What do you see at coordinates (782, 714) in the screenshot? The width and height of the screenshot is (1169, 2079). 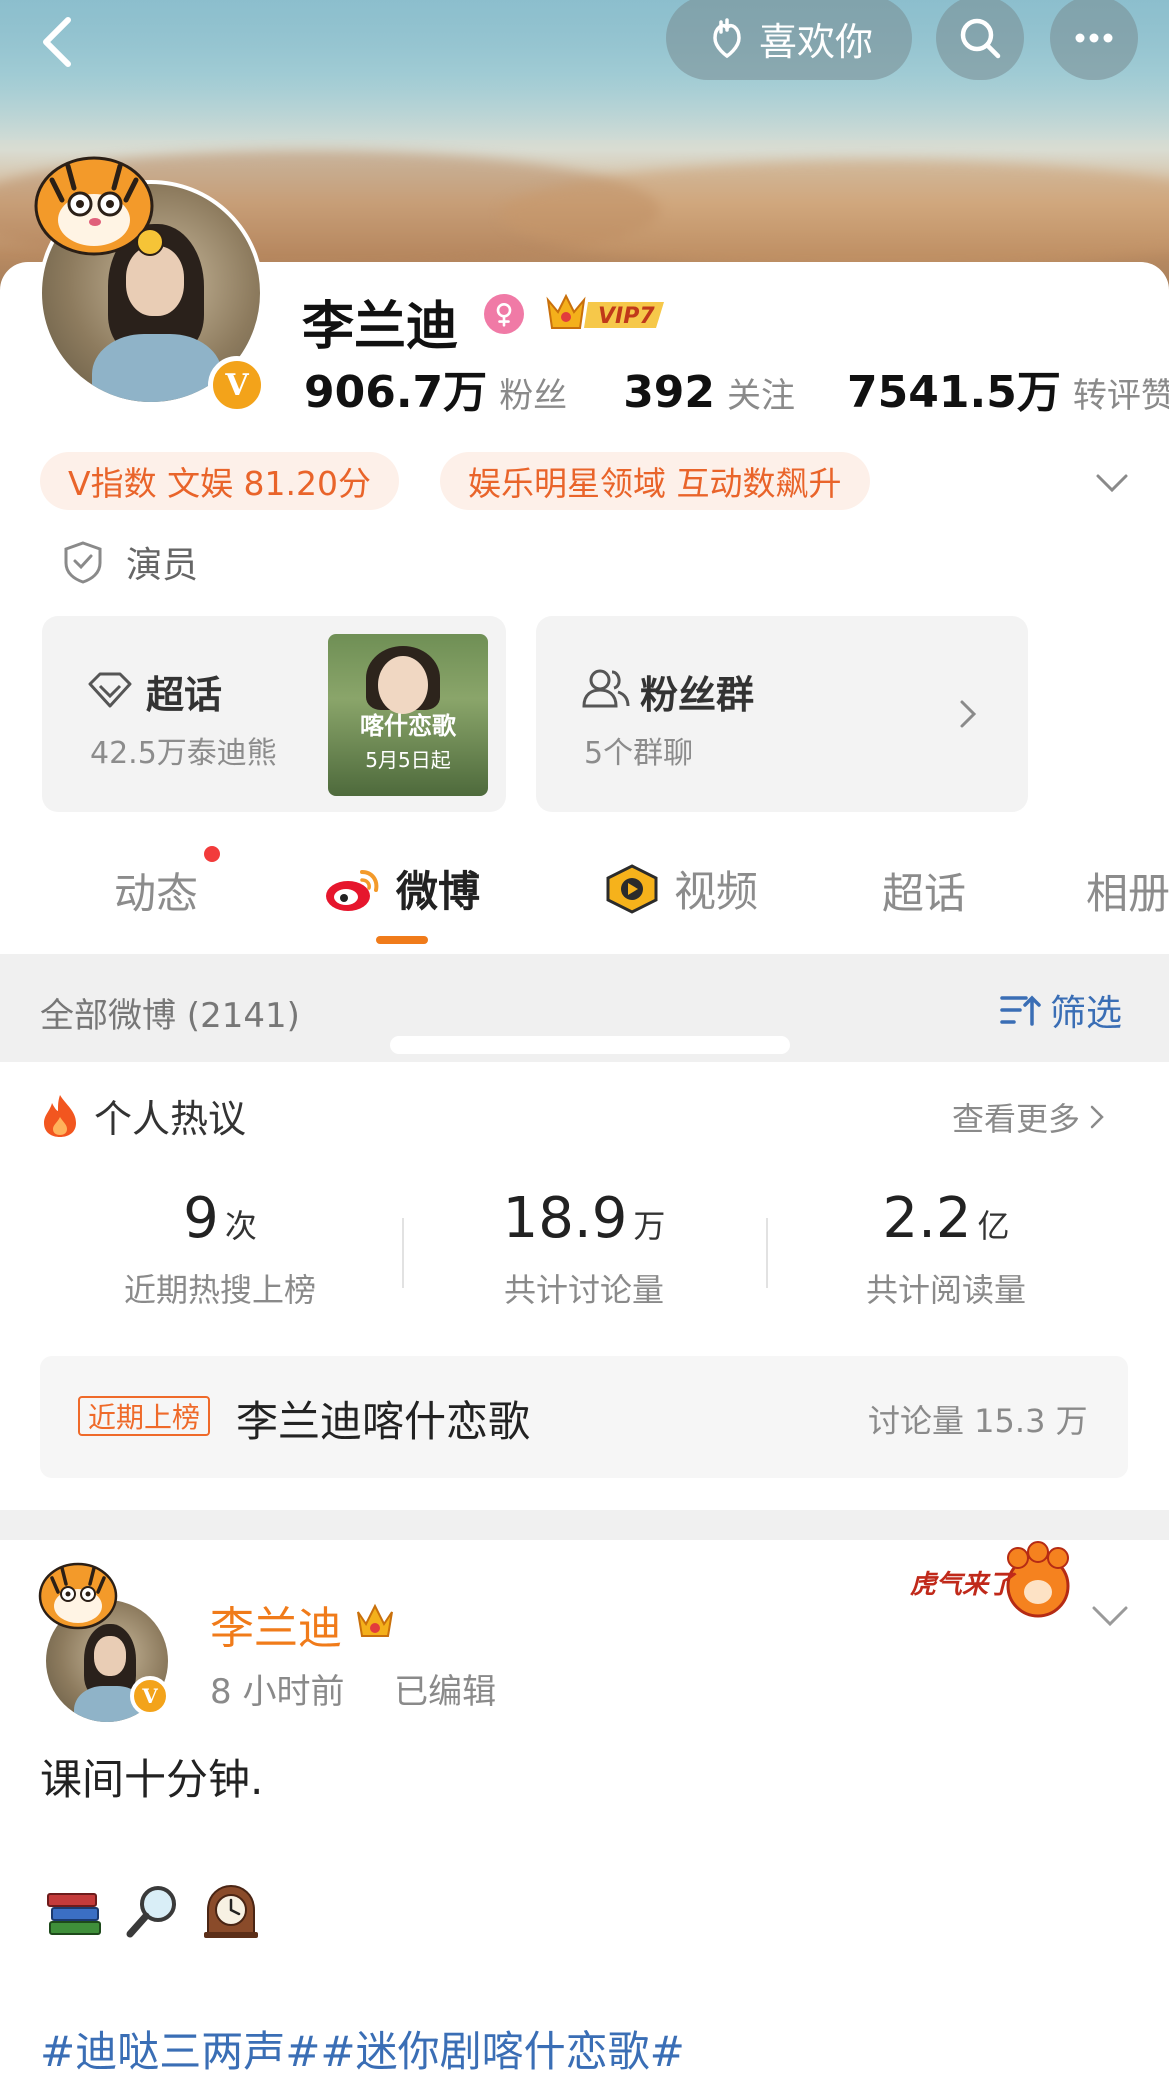 I see `fangroup-card: 粉丝群 5个群聊` at bounding box center [782, 714].